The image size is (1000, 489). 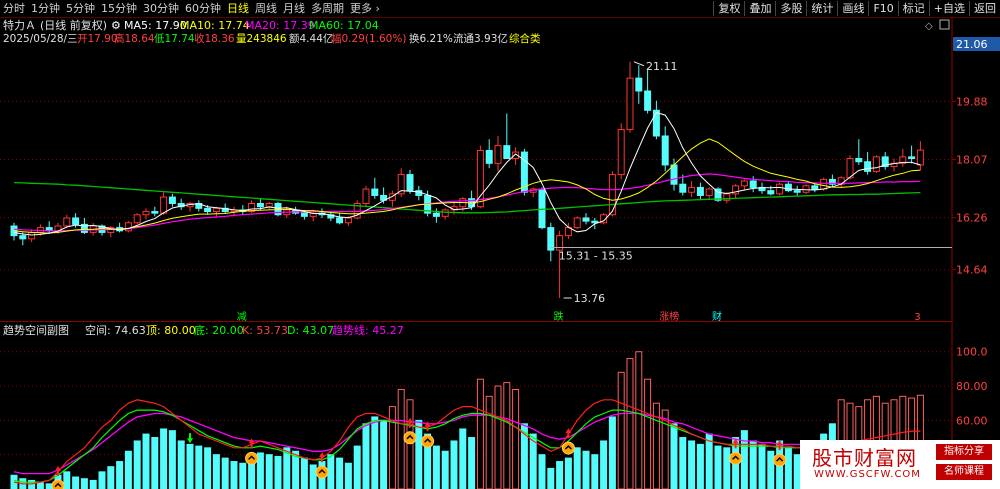 I want to click on indicator-tick-label: 100.0, so click(x=972, y=352).